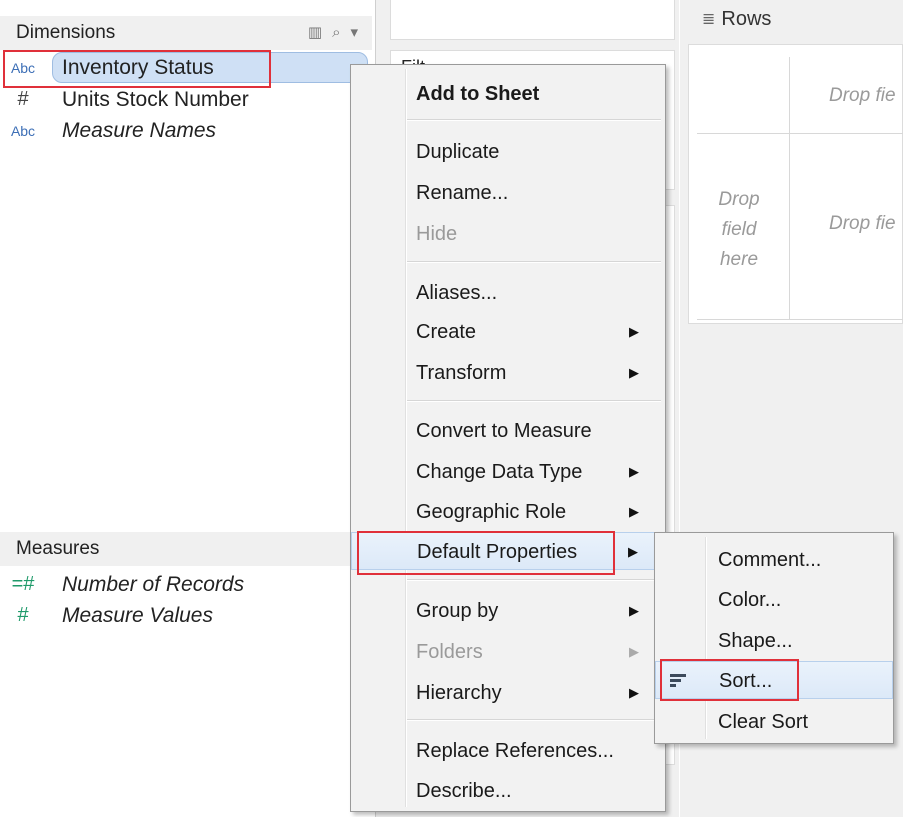  I want to click on menu-item-label: Hierarchy, so click(459, 693).